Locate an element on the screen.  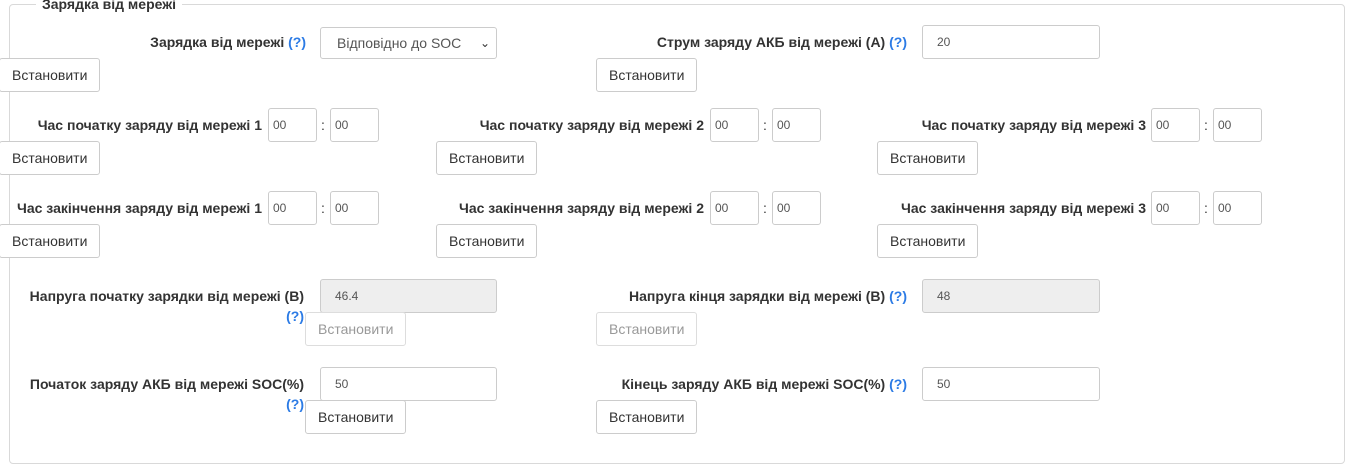
grid-charge-set-button: Встановити is located at coordinates (50, 75).